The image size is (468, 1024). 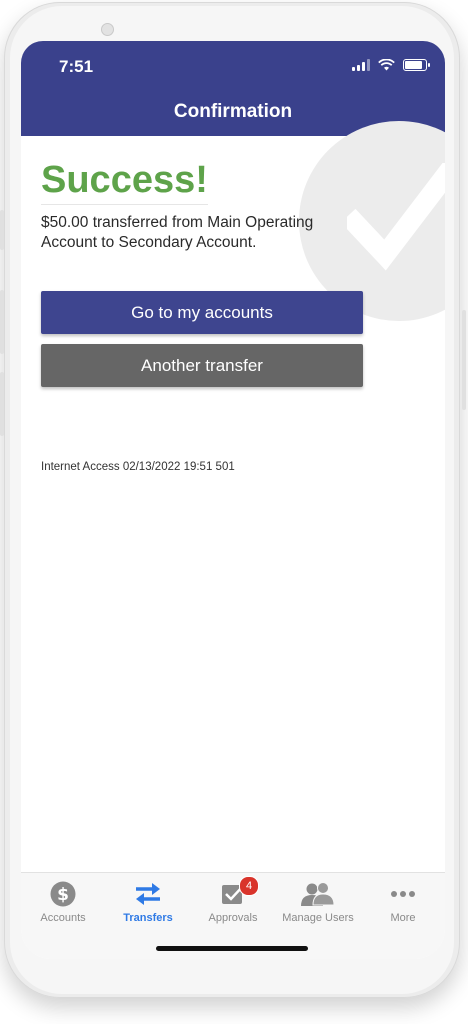 I want to click on tab-manage-users: Manage Users, so click(x=318, y=901).